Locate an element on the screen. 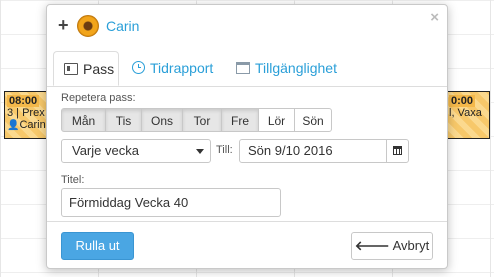 This screenshot has width=494, height=277. title-label: Titel: is located at coordinates (73, 180).